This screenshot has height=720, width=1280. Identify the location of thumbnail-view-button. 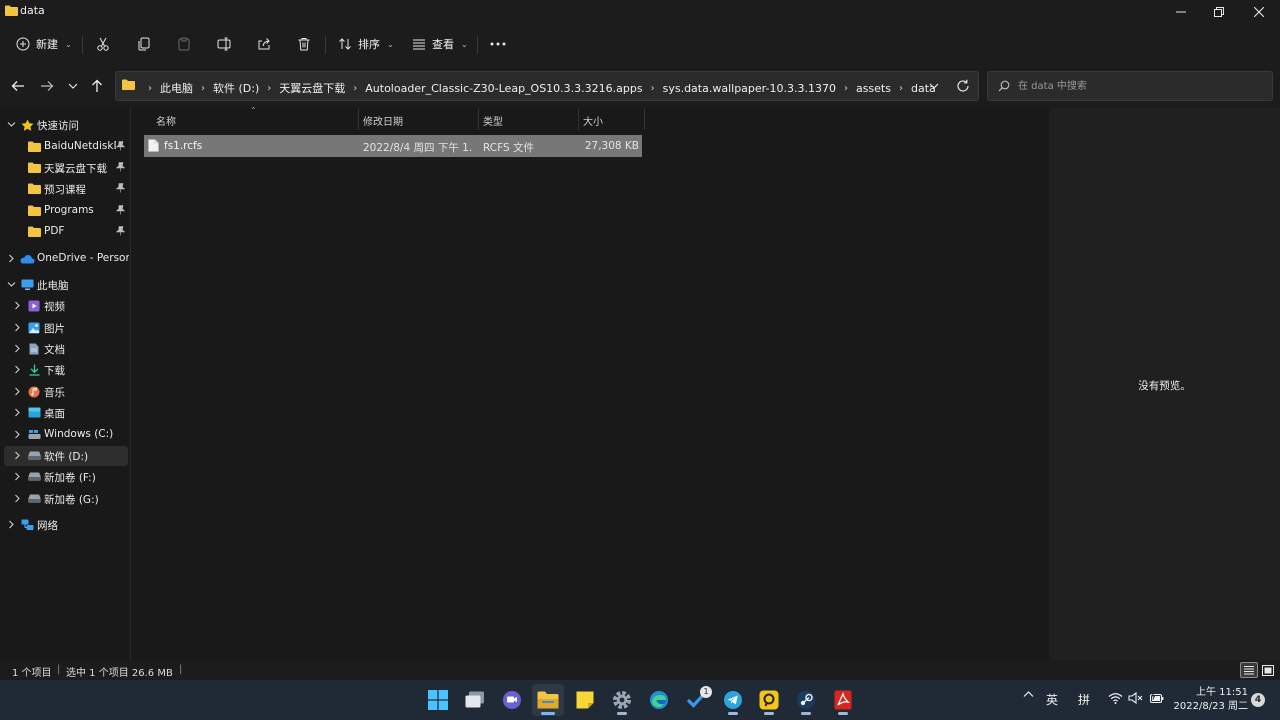
(1268, 670).